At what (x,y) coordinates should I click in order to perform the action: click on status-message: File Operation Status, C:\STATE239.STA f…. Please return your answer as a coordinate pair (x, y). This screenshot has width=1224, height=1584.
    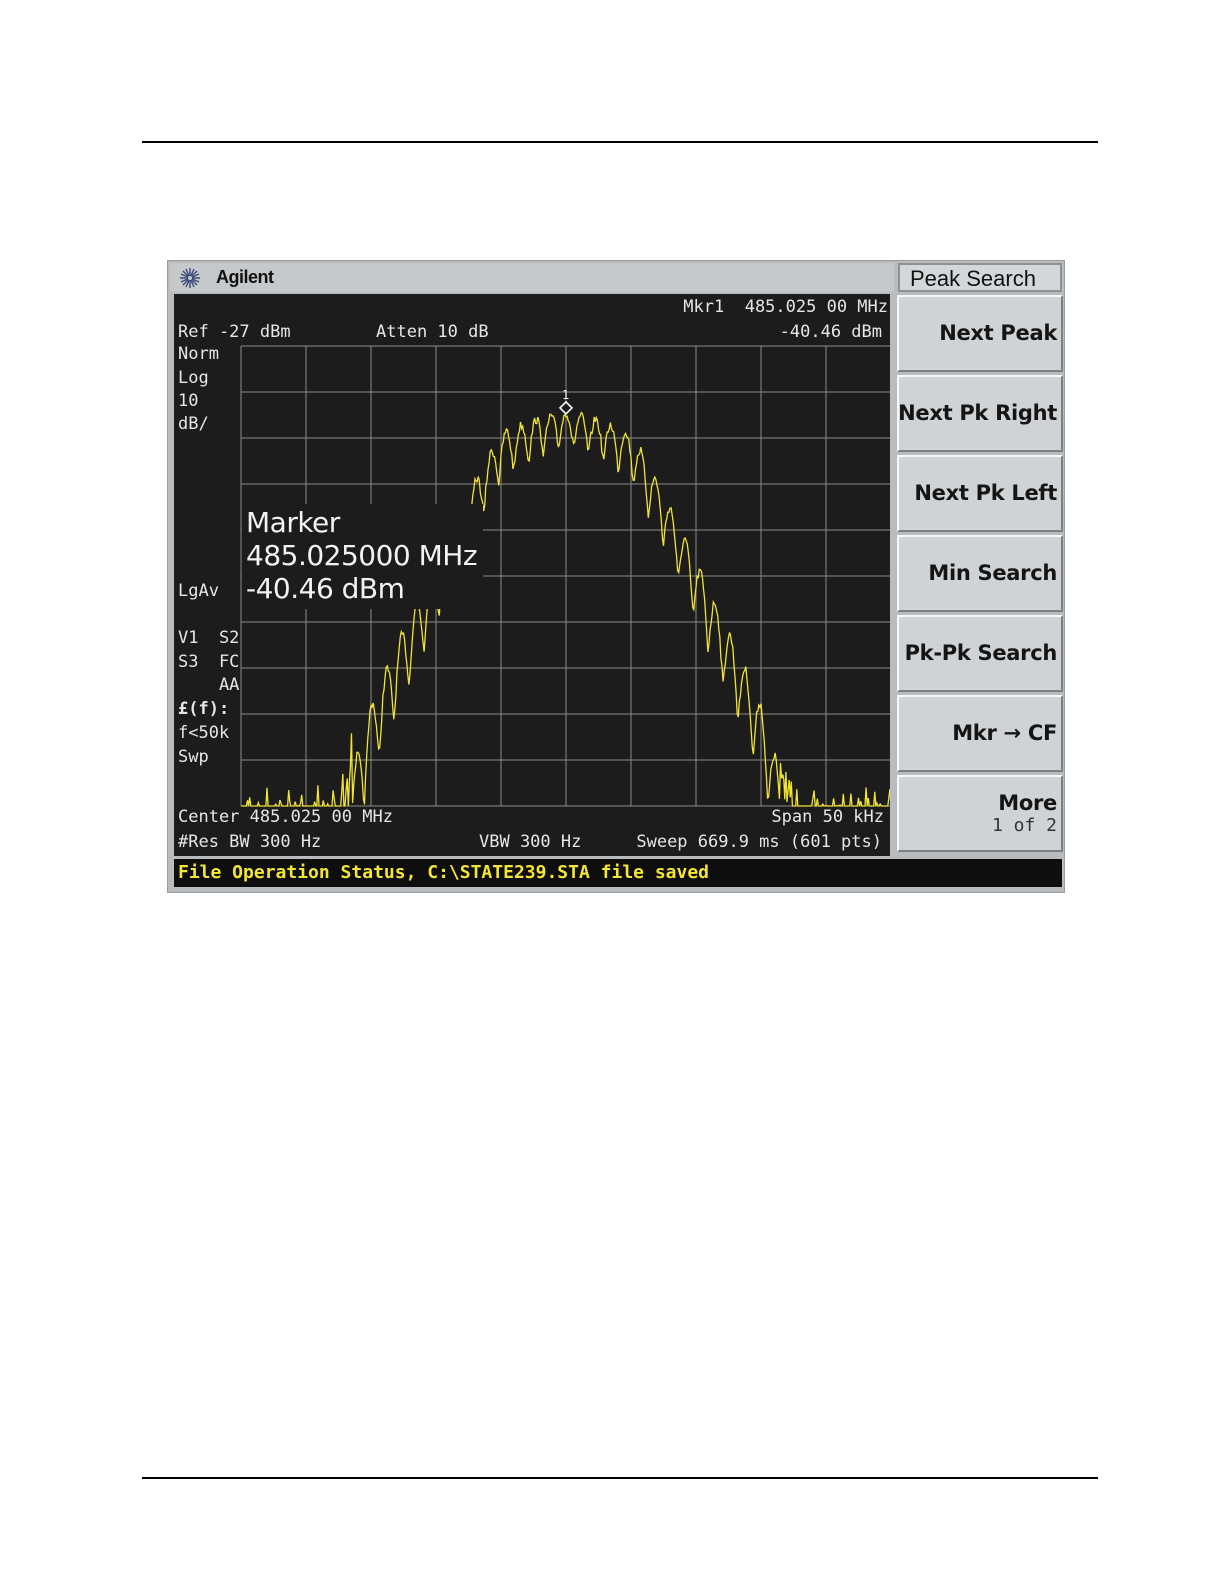
    Looking at the image, I should click on (444, 872).